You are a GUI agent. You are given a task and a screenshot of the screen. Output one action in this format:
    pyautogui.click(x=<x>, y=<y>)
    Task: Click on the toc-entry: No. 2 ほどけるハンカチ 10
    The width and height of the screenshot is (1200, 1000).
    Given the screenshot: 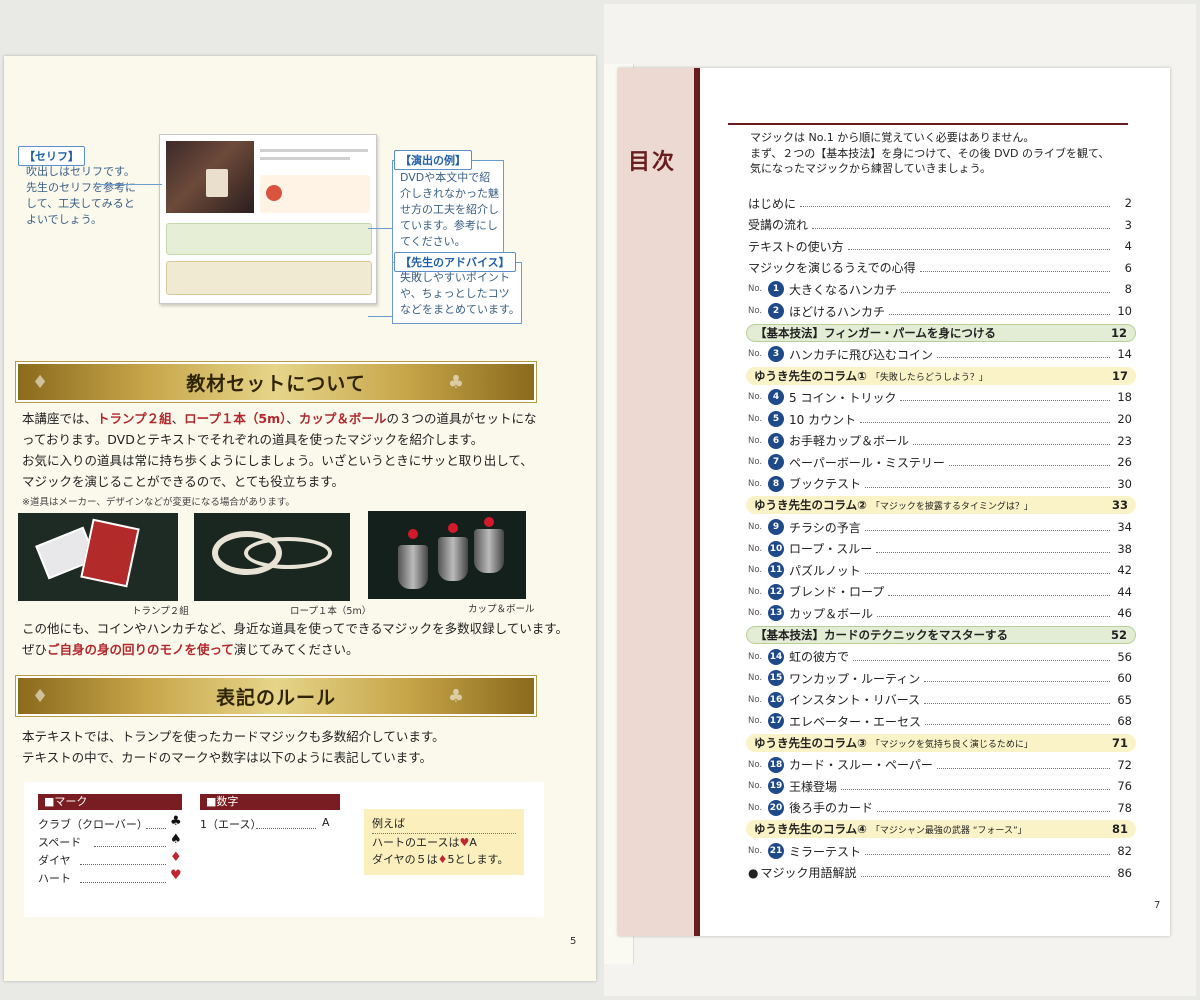 What is the action you would take?
    pyautogui.click(x=940, y=311)
    